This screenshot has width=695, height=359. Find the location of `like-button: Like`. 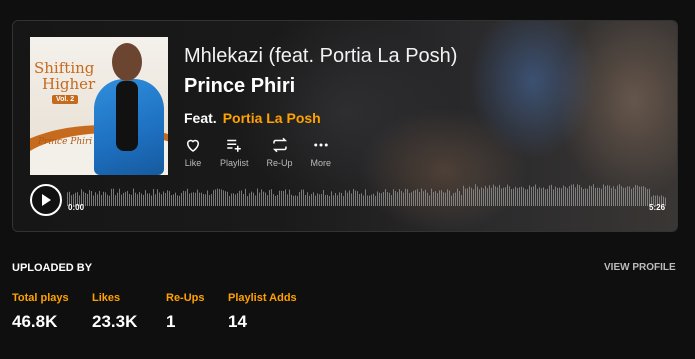

like-button: Like is located at coordinates (193, 152).